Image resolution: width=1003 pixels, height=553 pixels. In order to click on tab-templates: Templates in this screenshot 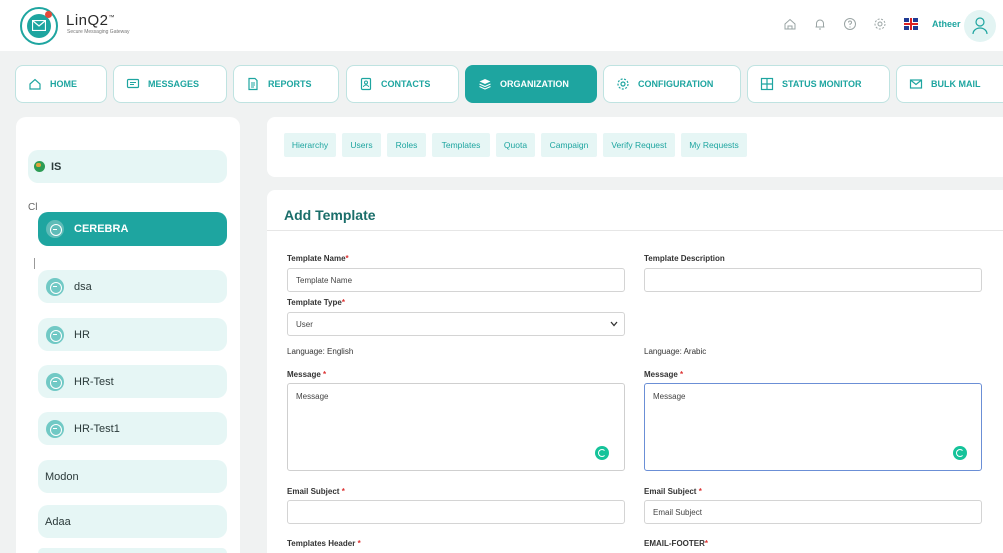, I will do `click(461, 145)`.